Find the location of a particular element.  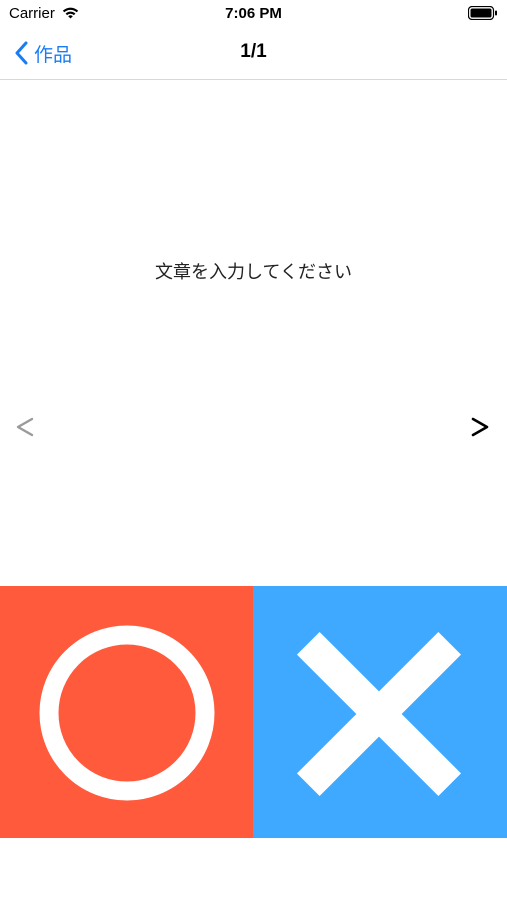

cross-icon is located at coordinates (379, 714).